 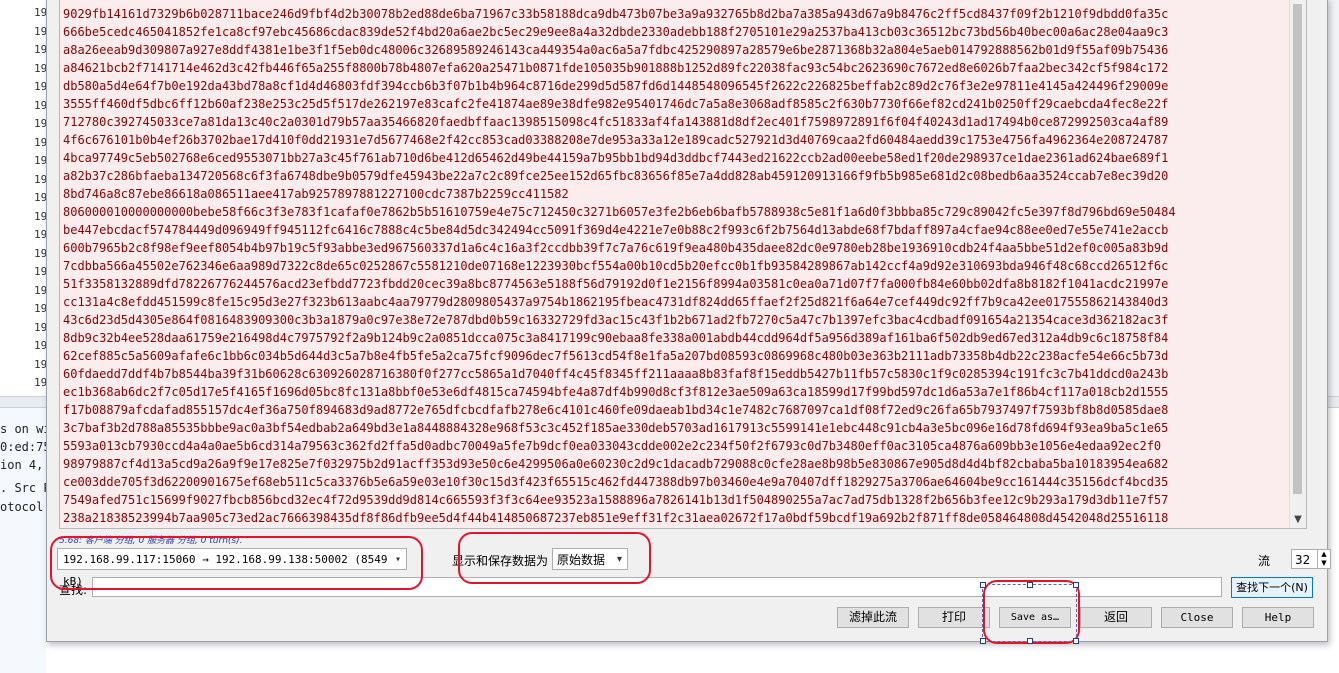 What do you see at coordinates (236, 563) in the screenshot?
I see `annotation-circle-conversation` at bounding box center [236, 563].